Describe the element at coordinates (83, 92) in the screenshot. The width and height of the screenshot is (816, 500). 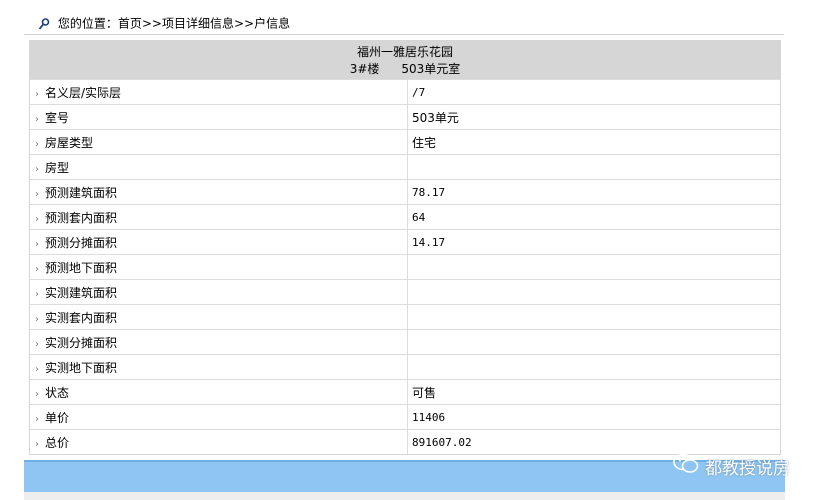
I see `field-label: 名义层/实际层` at that location.